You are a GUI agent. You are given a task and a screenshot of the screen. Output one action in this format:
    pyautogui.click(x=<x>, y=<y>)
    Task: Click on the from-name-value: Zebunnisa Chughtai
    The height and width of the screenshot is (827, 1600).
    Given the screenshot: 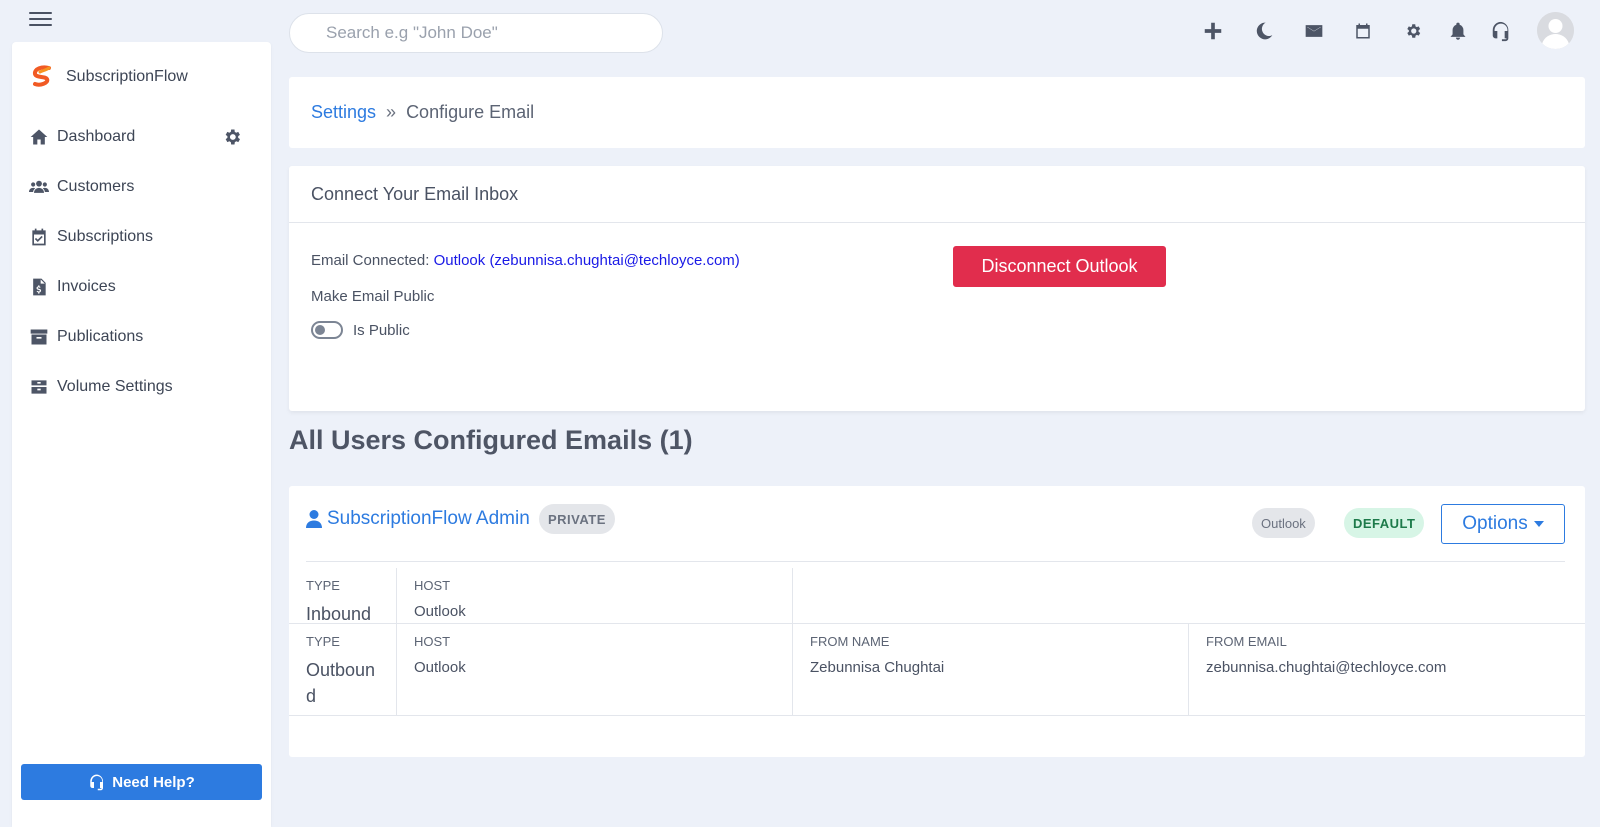 What is the action you would take?
    pyautogui.click(x=877, y=667)
    